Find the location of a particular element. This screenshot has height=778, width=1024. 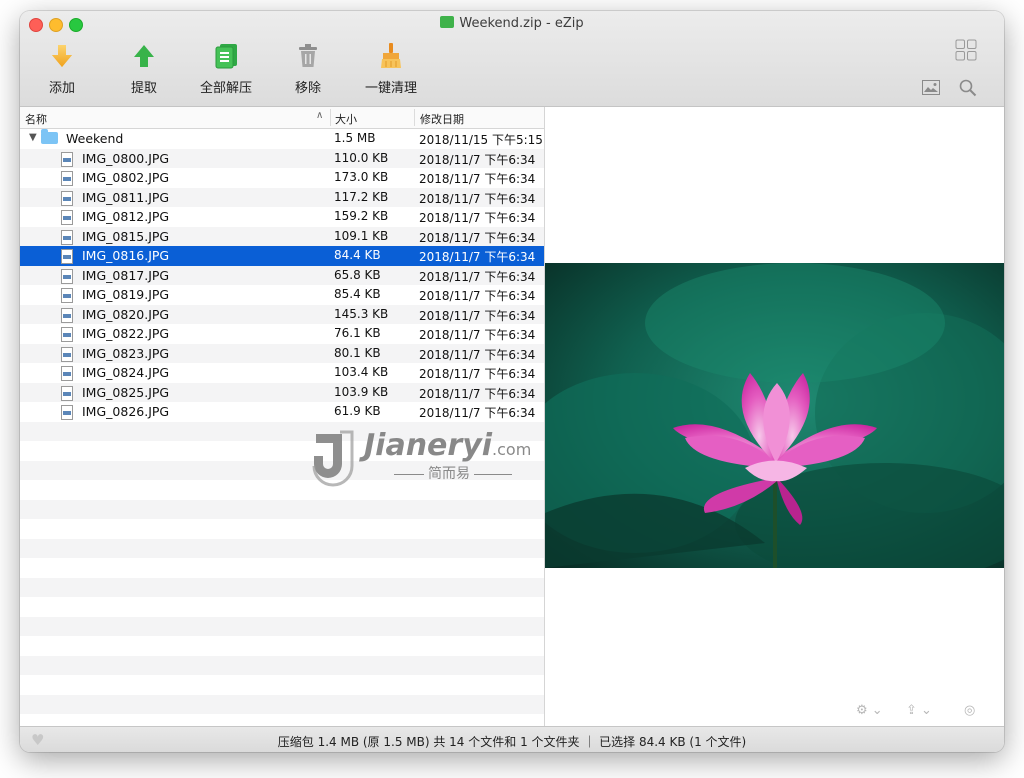

search-icon is located at coordinates (968, 90).